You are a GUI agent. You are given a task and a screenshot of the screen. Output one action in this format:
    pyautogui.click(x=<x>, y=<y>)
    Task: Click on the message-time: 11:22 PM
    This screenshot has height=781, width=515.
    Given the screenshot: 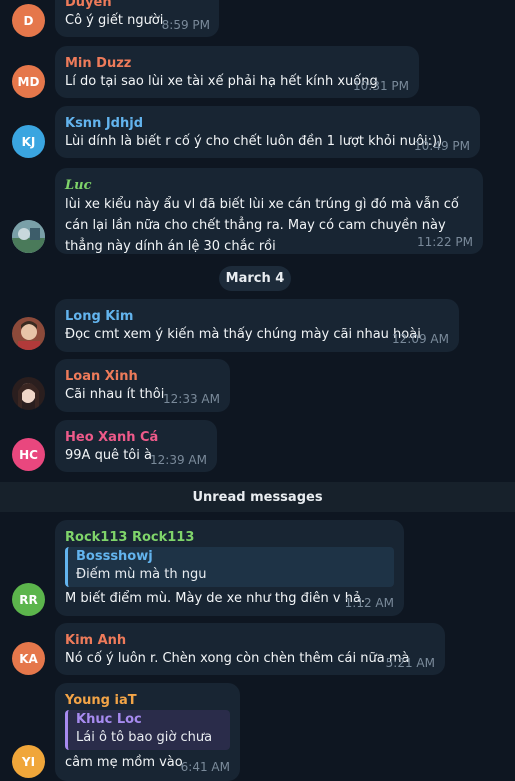 What is the action you would take?
    pyautogui.click(x=445, y=242)
    